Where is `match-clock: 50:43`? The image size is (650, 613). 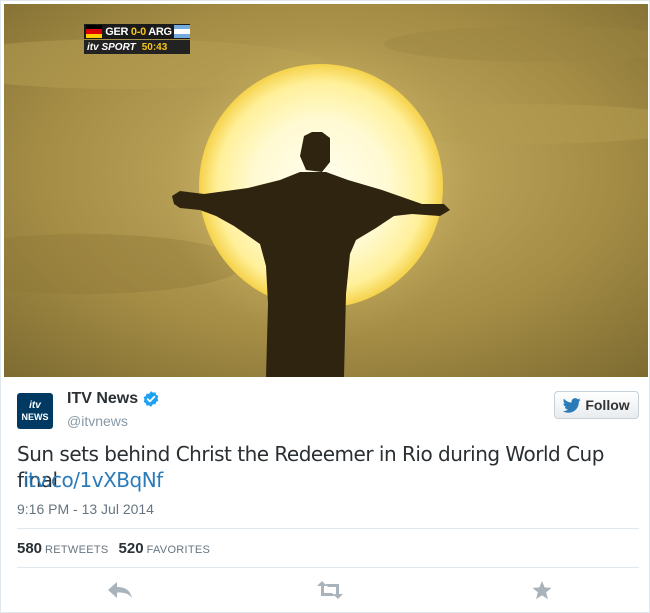 match-clock: 50:43 is located at coordinates (154, 47).